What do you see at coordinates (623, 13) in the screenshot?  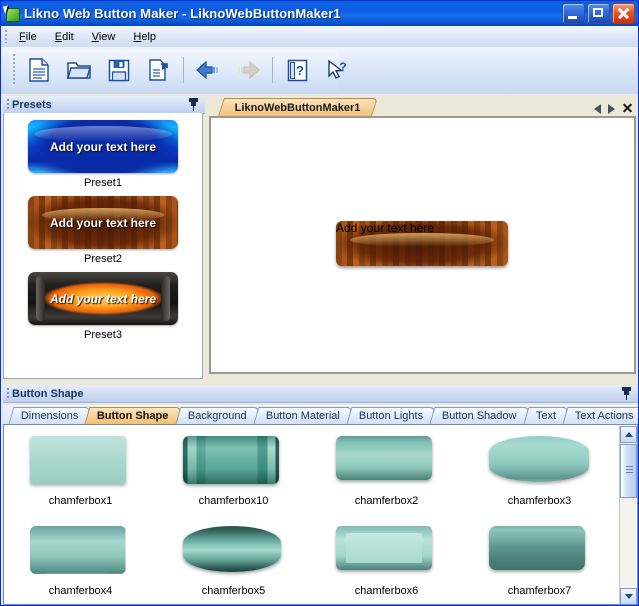 I see `close-button` at bounding box center [623, 13].